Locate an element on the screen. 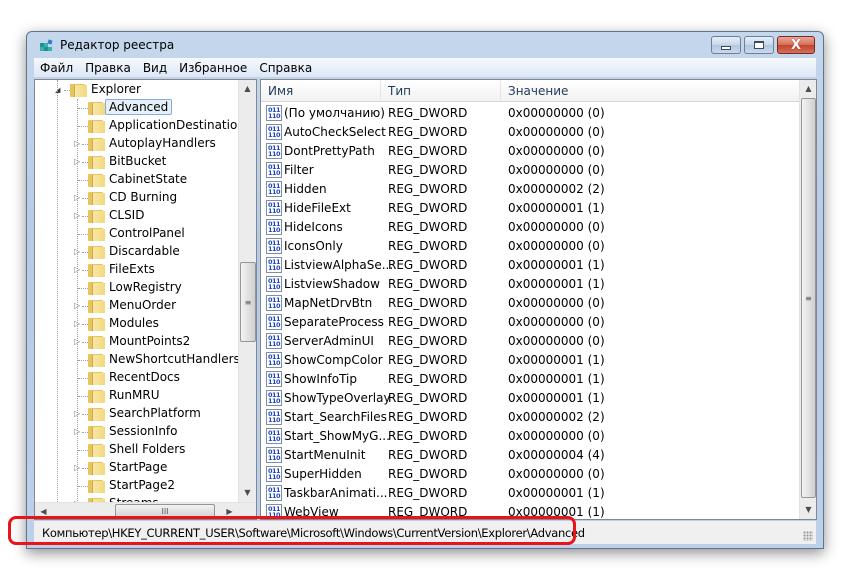 This screenshot has height=580, width=856. tree-item: LowRegistry is located at coordinates (135, 288).